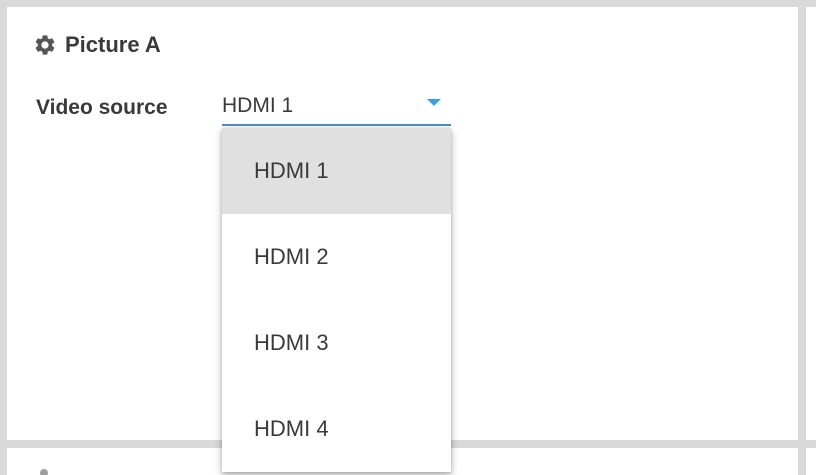 The image size is (816, 475). I want to click on video-source-label: Video source, so click(102, 107).